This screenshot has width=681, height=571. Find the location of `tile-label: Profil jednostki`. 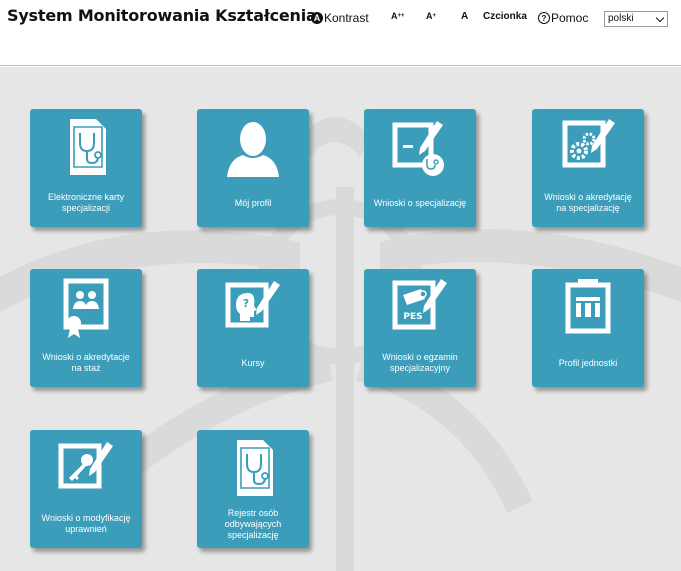

tile-label: Profil jednostki is located at coordinates (588, 362).